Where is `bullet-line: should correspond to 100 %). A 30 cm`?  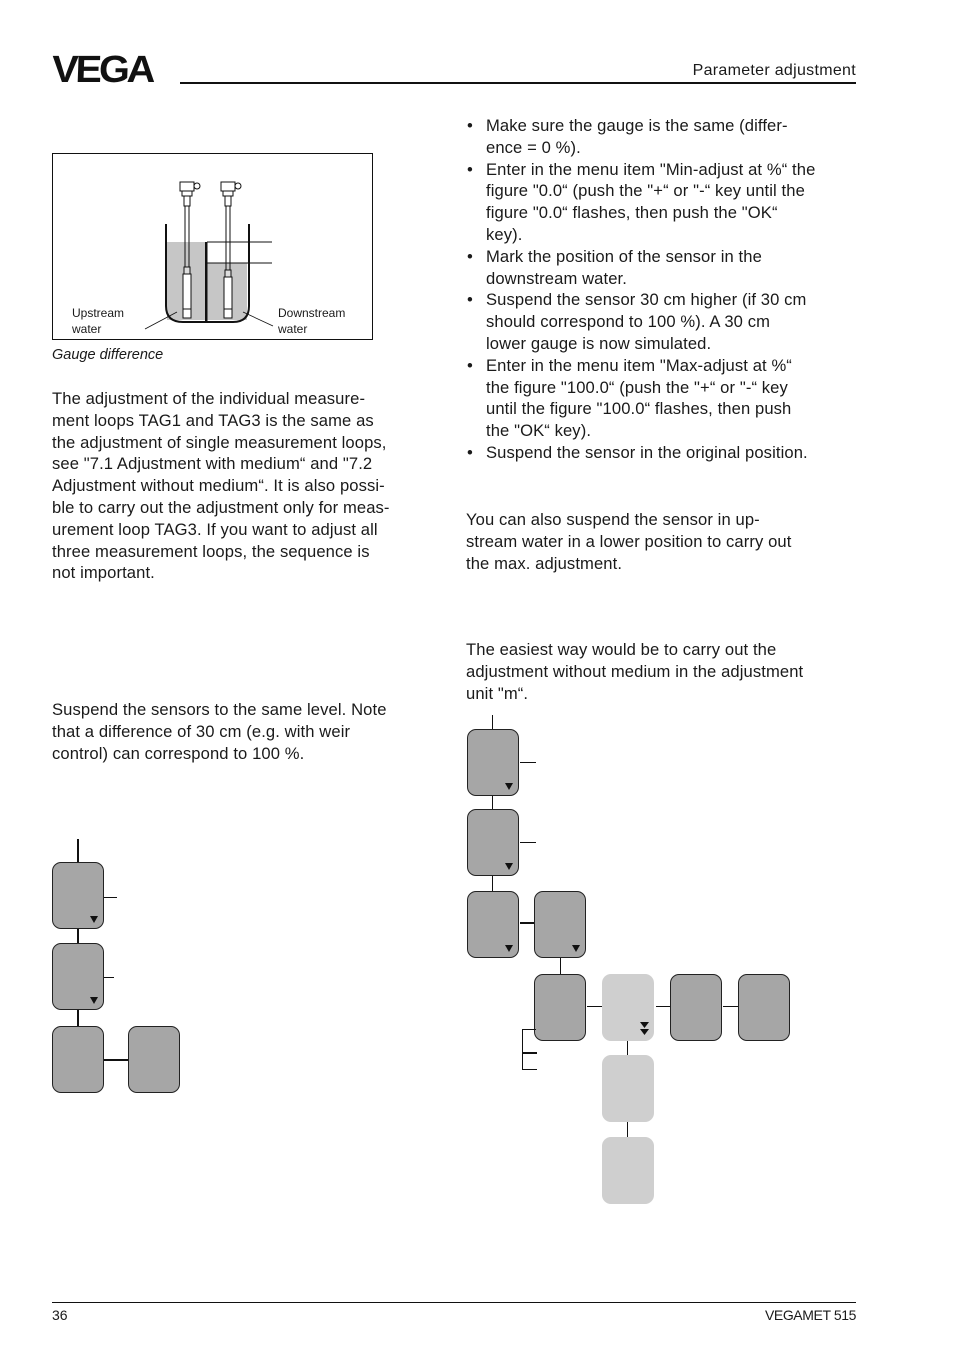
bullet-line: should correspond to 100 %). A 30 cm is located at coordinates (628, 322).